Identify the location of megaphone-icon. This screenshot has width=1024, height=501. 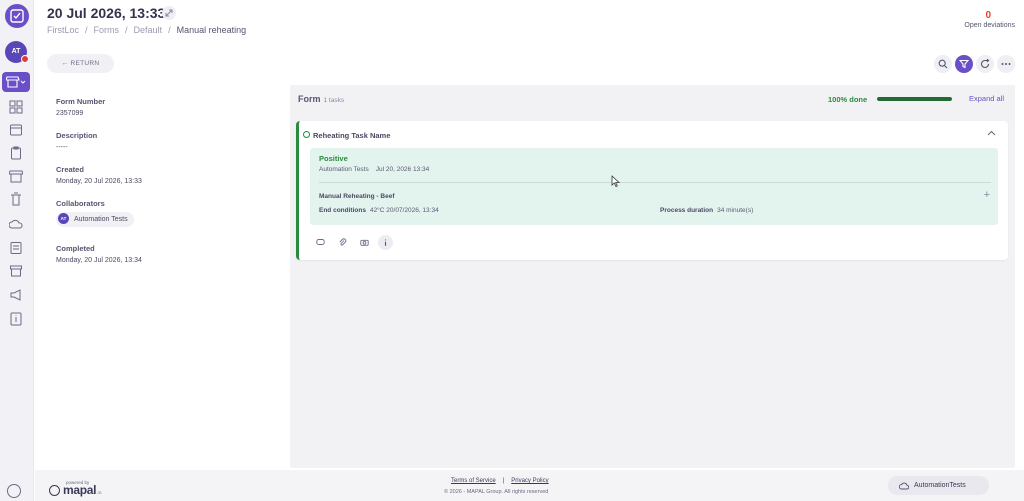
(16, 295).